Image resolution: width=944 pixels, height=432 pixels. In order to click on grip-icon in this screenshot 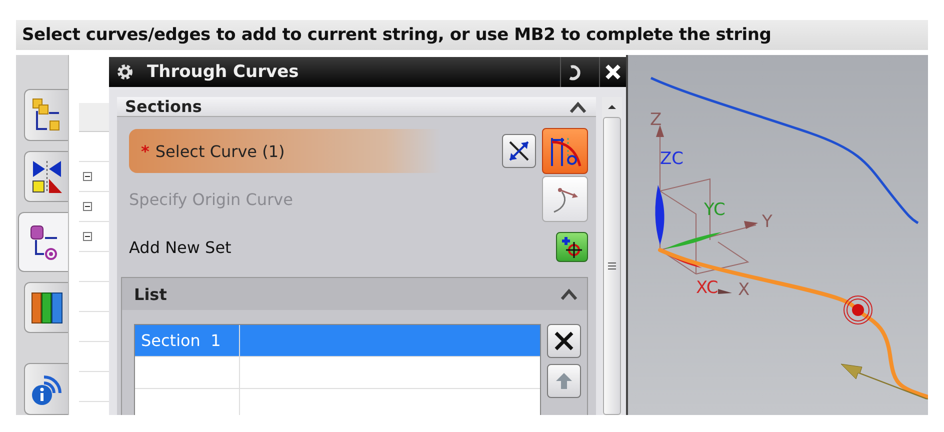, I will do `click(612, 266)`.